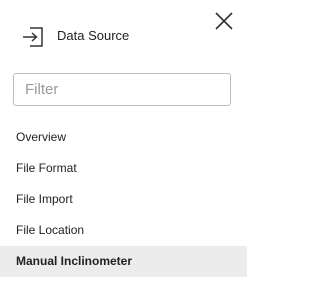 The width and height of the screenshot is (320, 281). I want to click on nav-item-file-import: File Import, so click(123, 199).